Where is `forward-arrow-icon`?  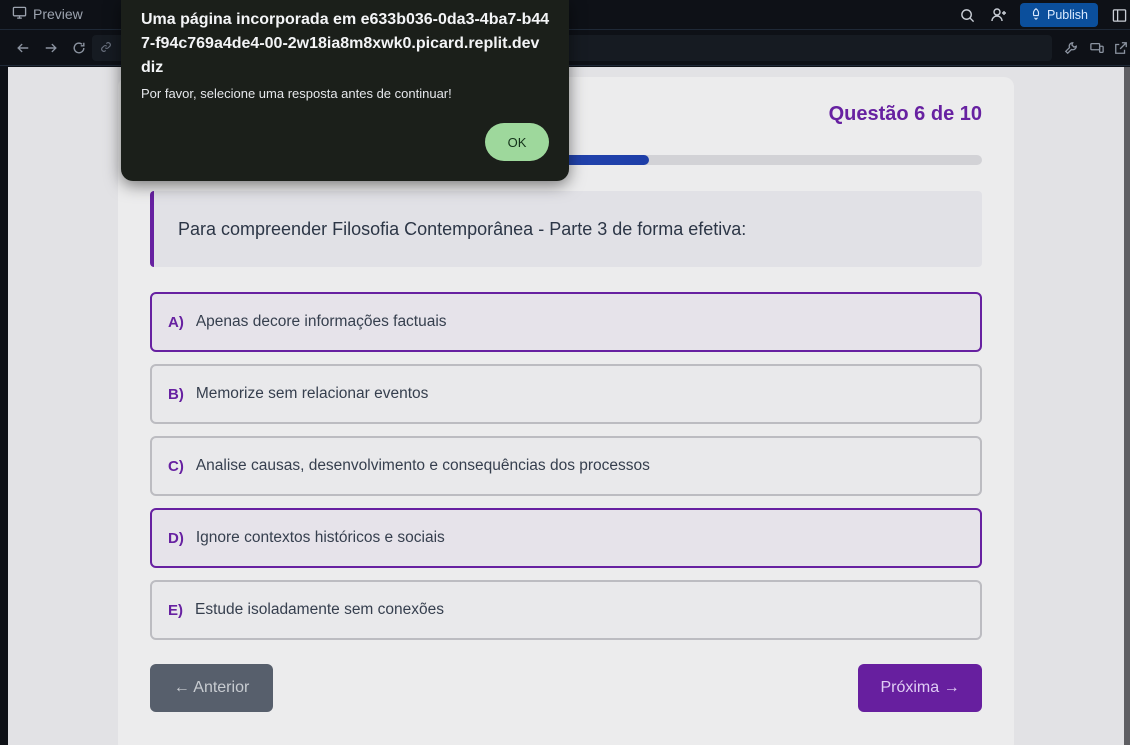
forward-arrow-icon is located at coordinates (51, 48).